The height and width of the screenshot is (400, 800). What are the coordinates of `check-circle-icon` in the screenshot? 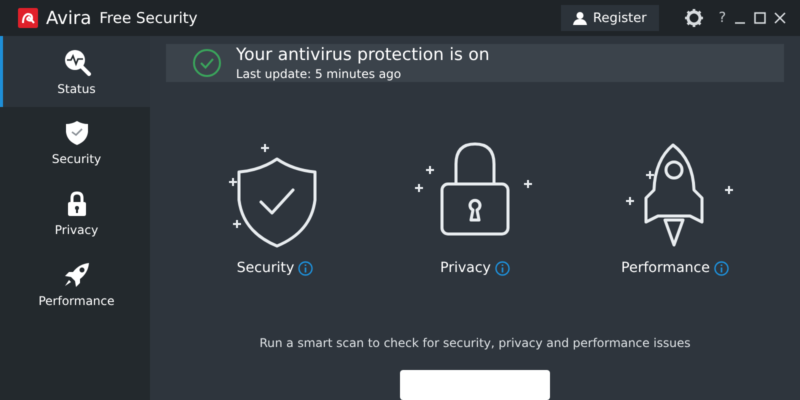 It's located at (207, 63).